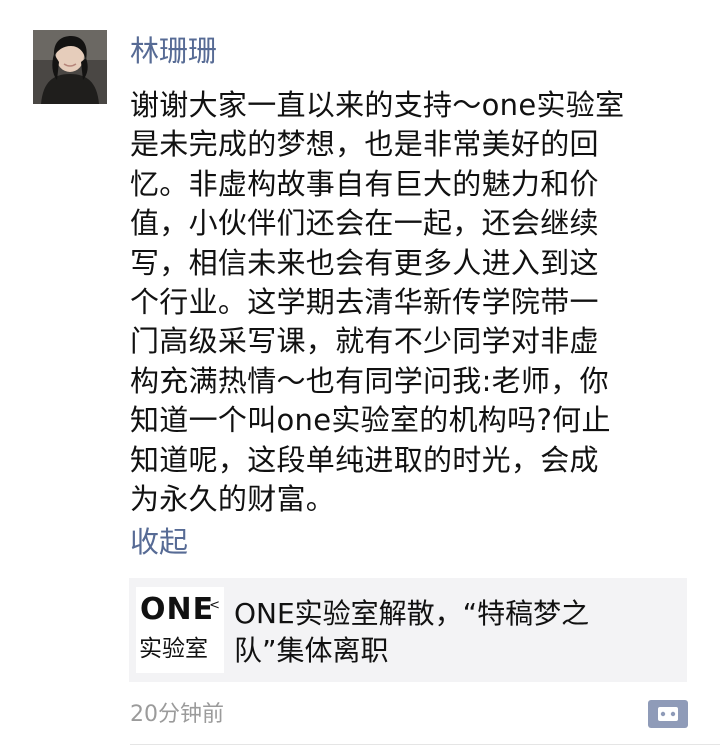 The image size is (720, 749). I want to click on avatar-photo, so click(70, 67).